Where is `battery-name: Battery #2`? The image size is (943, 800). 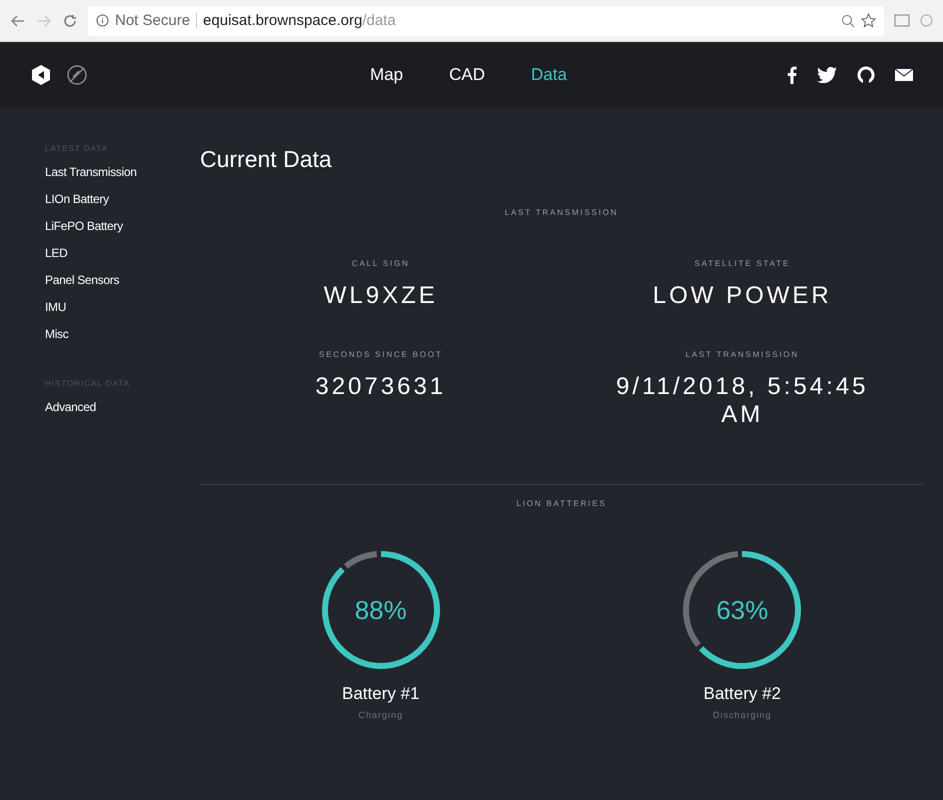 battery-name: Battery #2 is located at coordinates (742, 694).